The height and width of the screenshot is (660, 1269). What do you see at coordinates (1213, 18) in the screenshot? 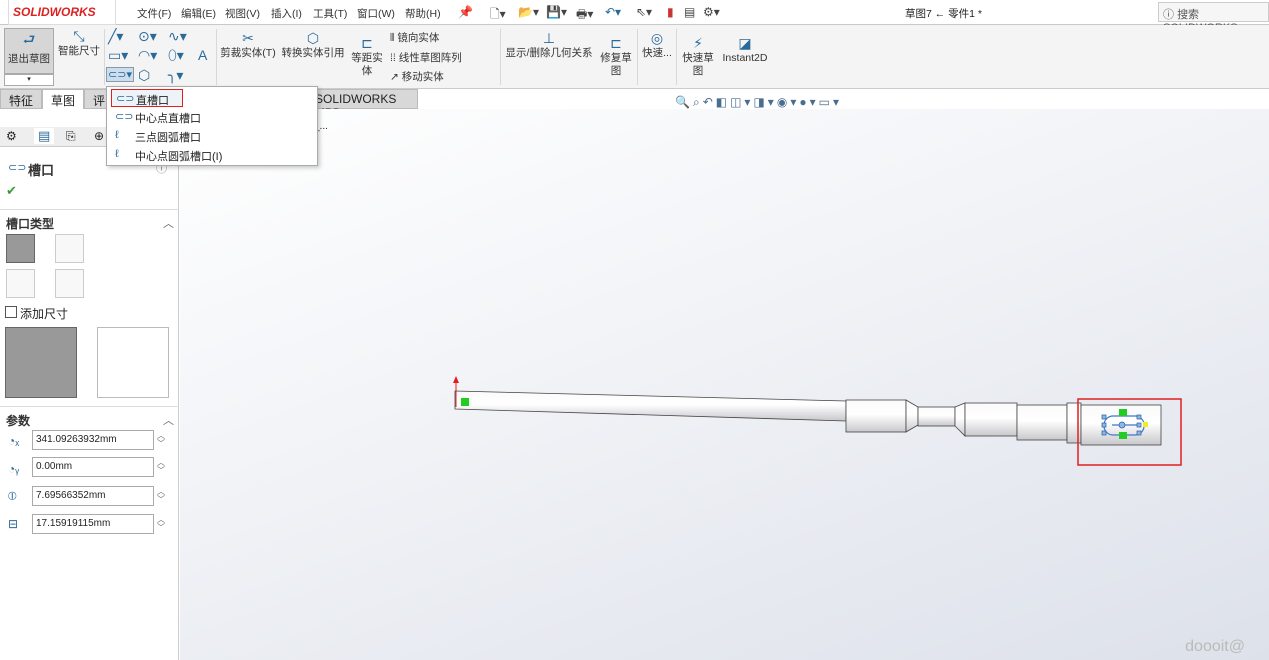
I see `search-box: ⓘ 搜索 SOLIDWORKS` at bounding box center [1213, 18].